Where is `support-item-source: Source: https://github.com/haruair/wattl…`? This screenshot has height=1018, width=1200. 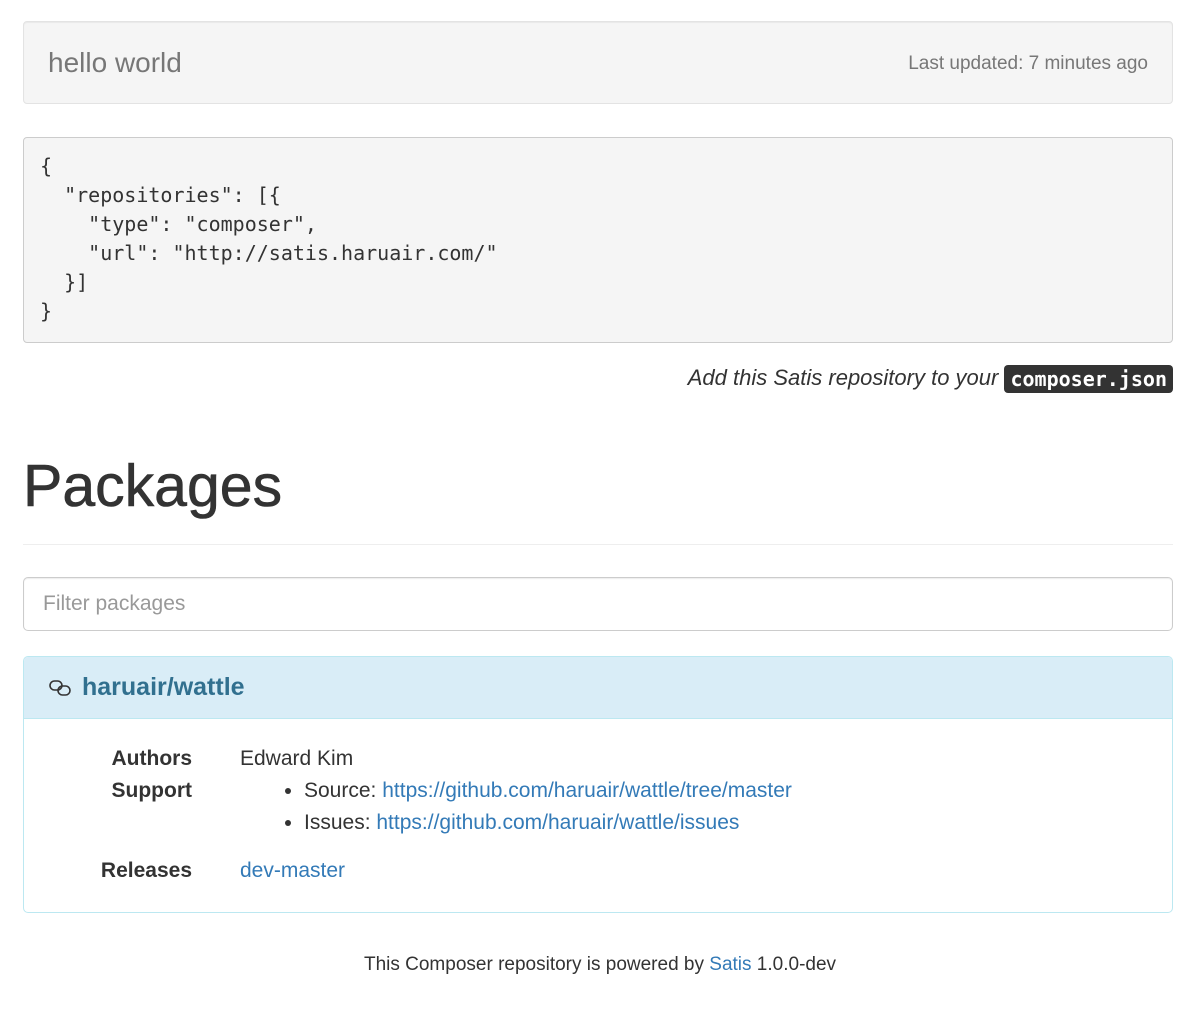
support-item-source: Source: https://github.com/haruair/wattl… is located at coordinates (548, 791).